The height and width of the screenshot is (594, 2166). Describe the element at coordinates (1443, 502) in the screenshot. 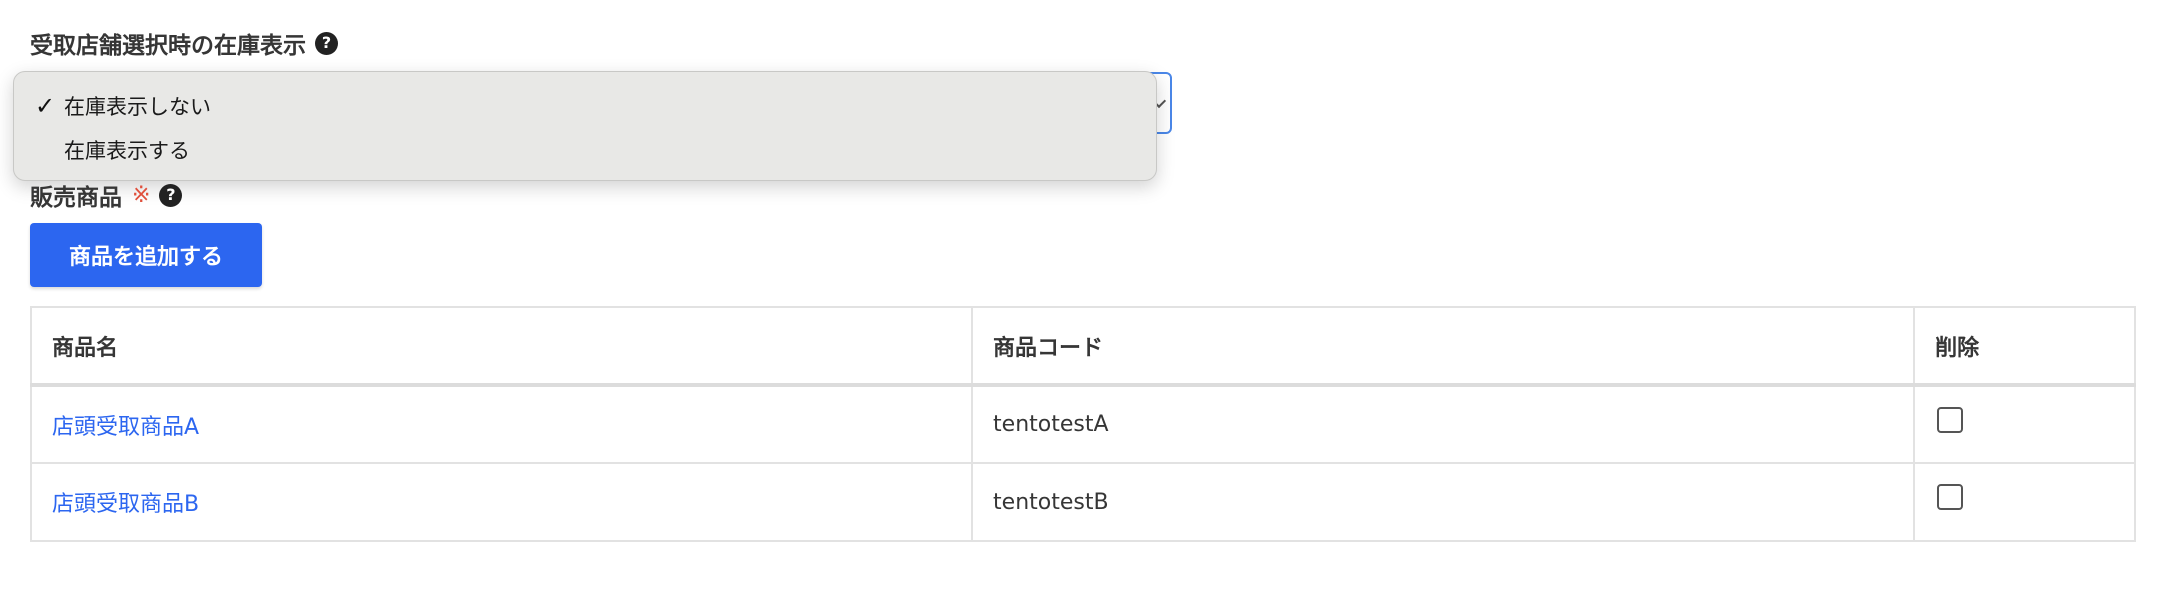

I see `product-code-cell: tentotestB` at that location.